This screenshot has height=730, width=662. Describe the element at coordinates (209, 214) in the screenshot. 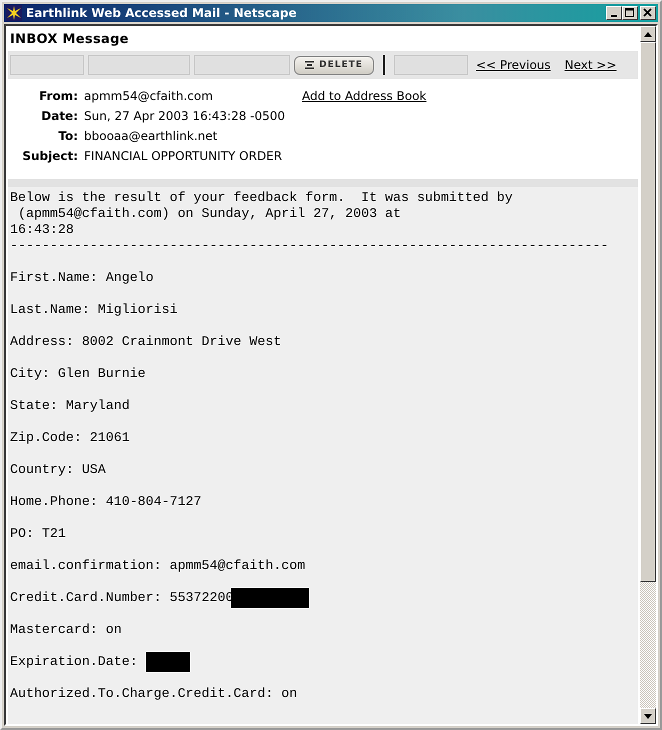

I see `body-line: (apmm54@cfaith.com) on Sunday, April 27, 2003 at` at that location.